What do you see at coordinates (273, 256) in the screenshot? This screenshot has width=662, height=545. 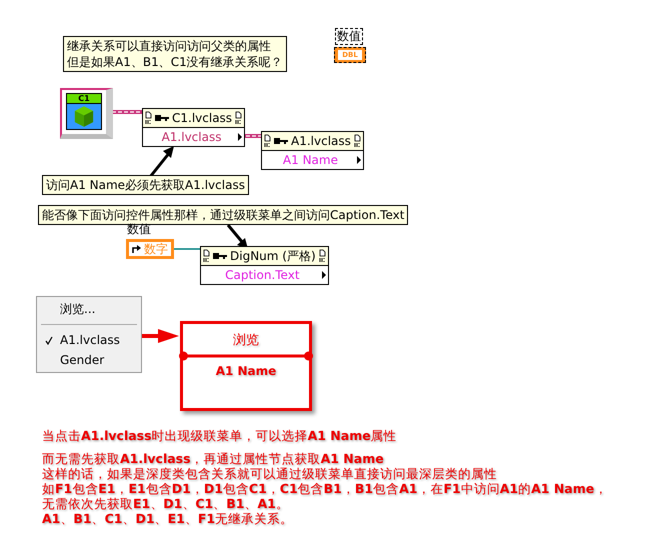 I see `class-name: DigNum (严格)` at bounding box center [273, 256].